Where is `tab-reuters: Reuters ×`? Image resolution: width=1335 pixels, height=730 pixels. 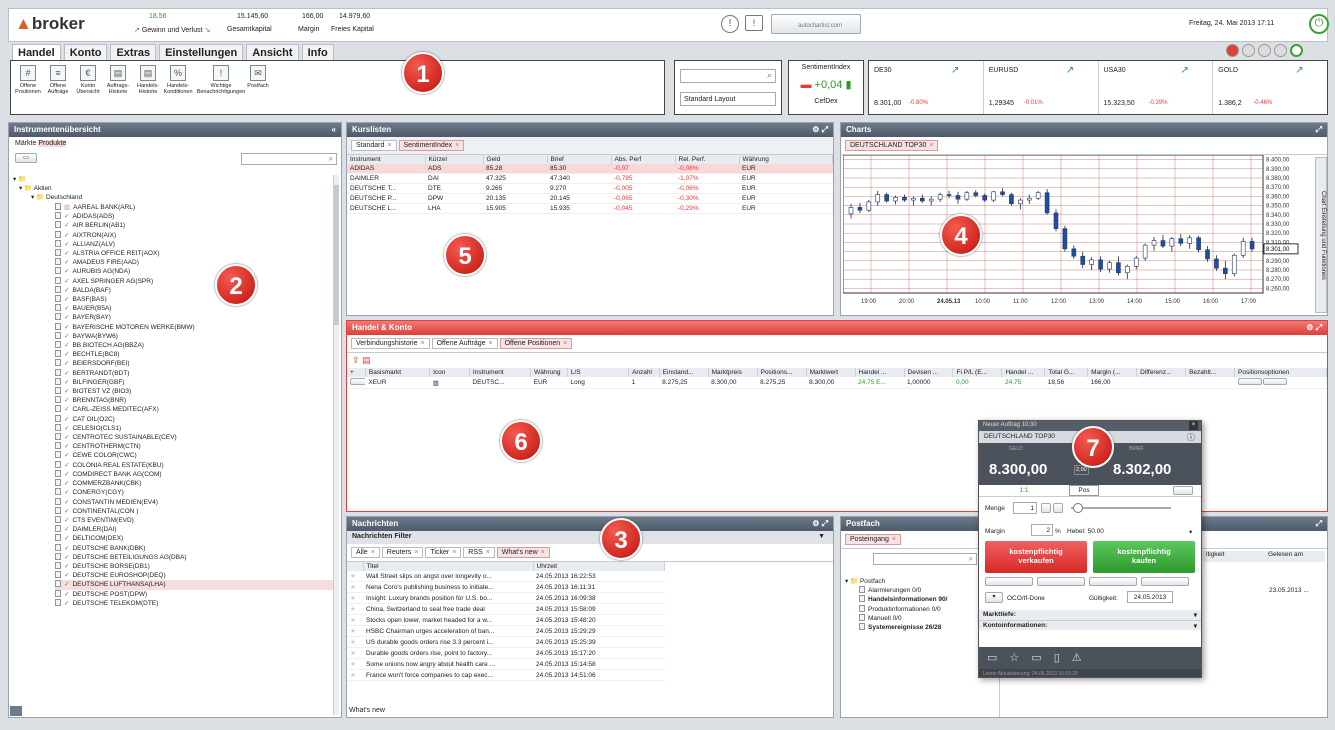
tab-reuters: Reuters × is located at coordinates (402, 552).